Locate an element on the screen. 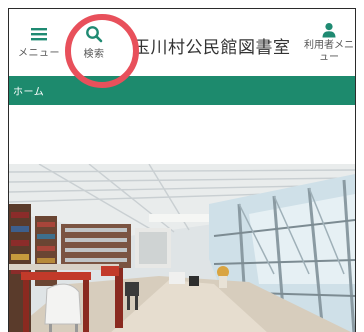 This screenshot has height=332, width=364. person-icon is located at coordinates (329, 29).